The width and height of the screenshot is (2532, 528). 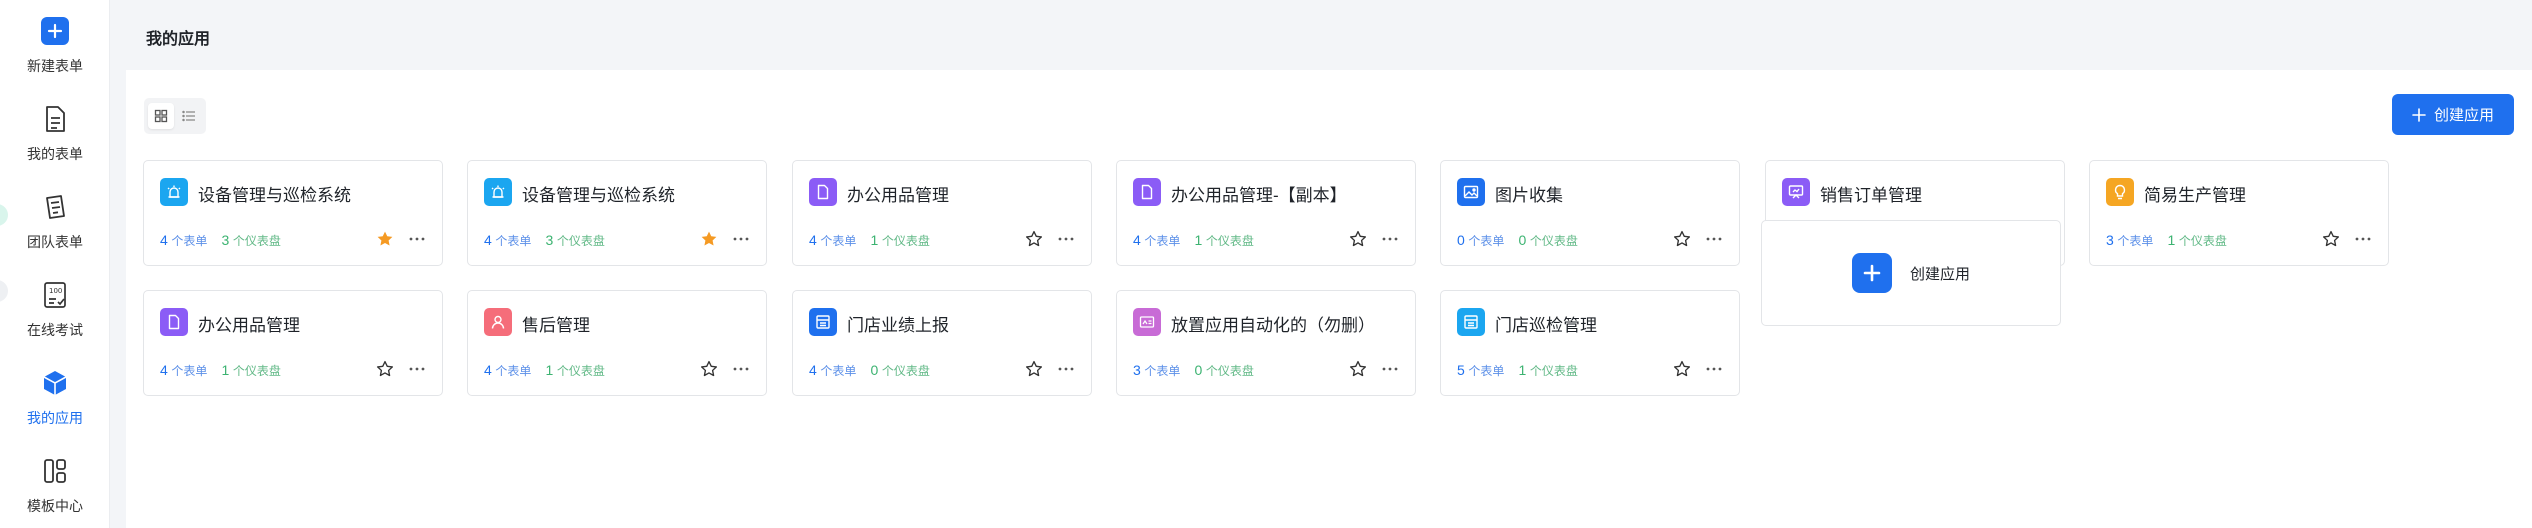 I want to click on team-forms-icon, so click(x=55, y=207).